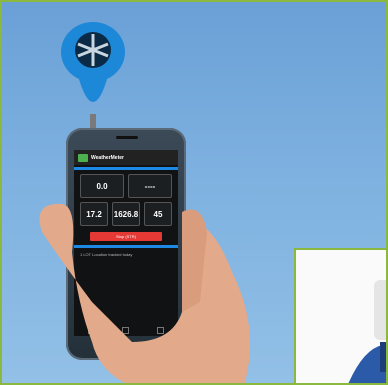 Image resolution: width=388 pixels, height=385 pixels. What do you see at coordinates (127, 137) in the screenshot?
I see `earpiece` at bounding box center [127, 137].